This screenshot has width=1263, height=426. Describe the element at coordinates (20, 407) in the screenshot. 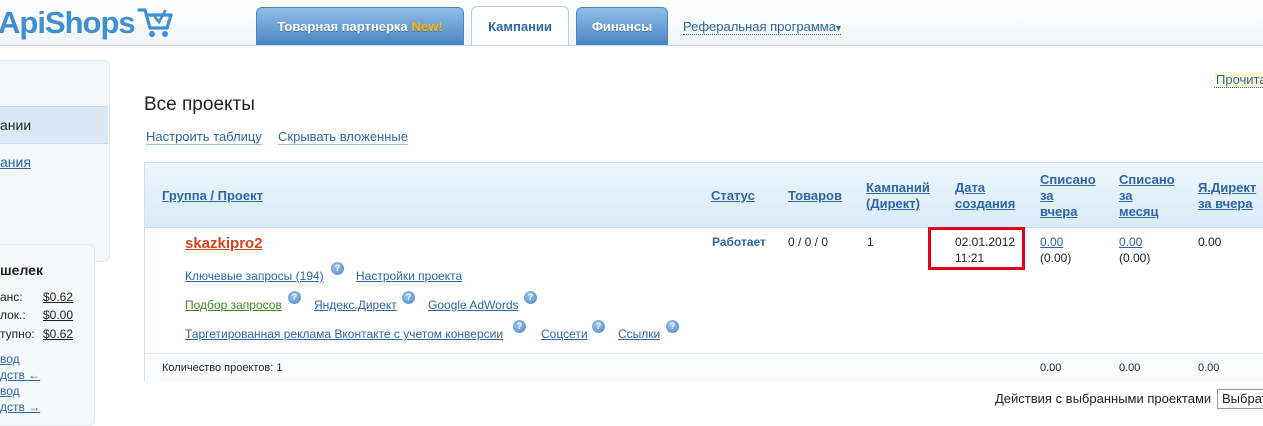

I see `wallet-withdraw-funds-link: дств →` at that location.